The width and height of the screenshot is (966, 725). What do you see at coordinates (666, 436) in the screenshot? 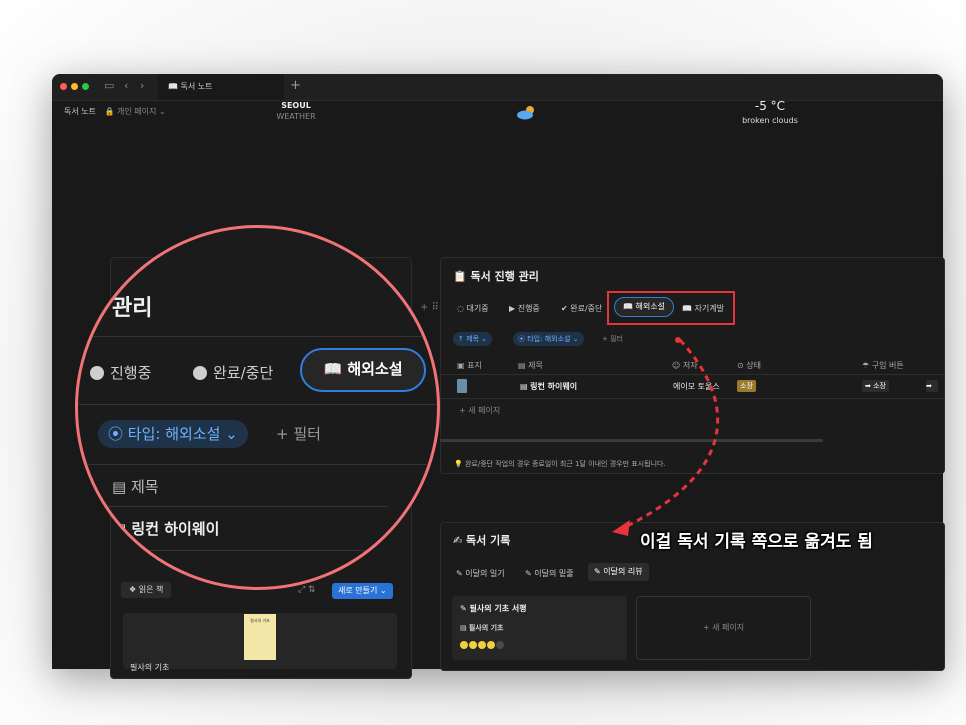
I see `annotation-arrow` at bounding box center [666, 436].